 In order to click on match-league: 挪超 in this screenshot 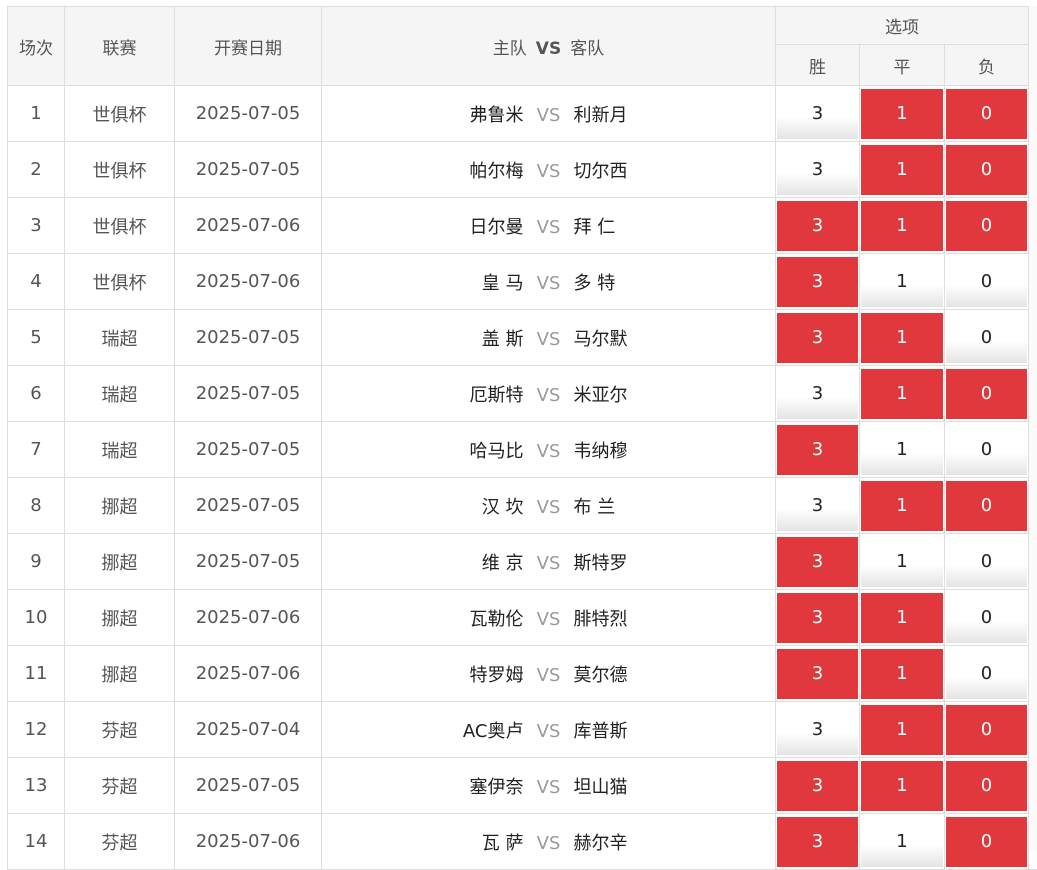, I will do `click(120, 674)`.